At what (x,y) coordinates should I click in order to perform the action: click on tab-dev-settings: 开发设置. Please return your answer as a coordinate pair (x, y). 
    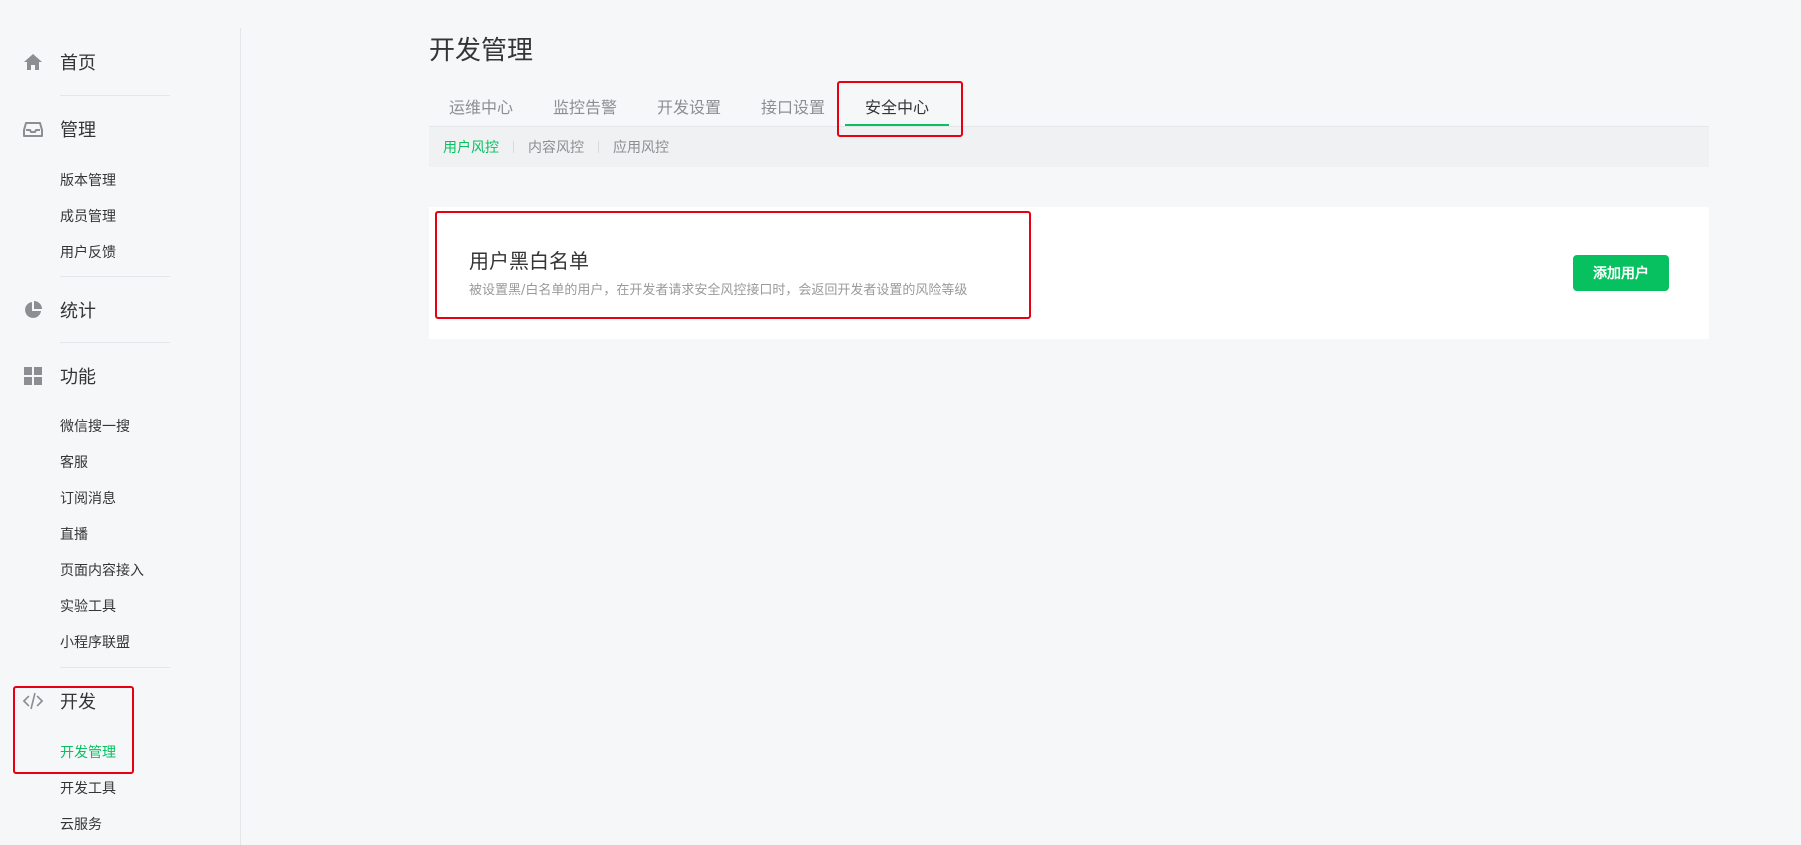
    Looking at the image, I should click on (689, 106).